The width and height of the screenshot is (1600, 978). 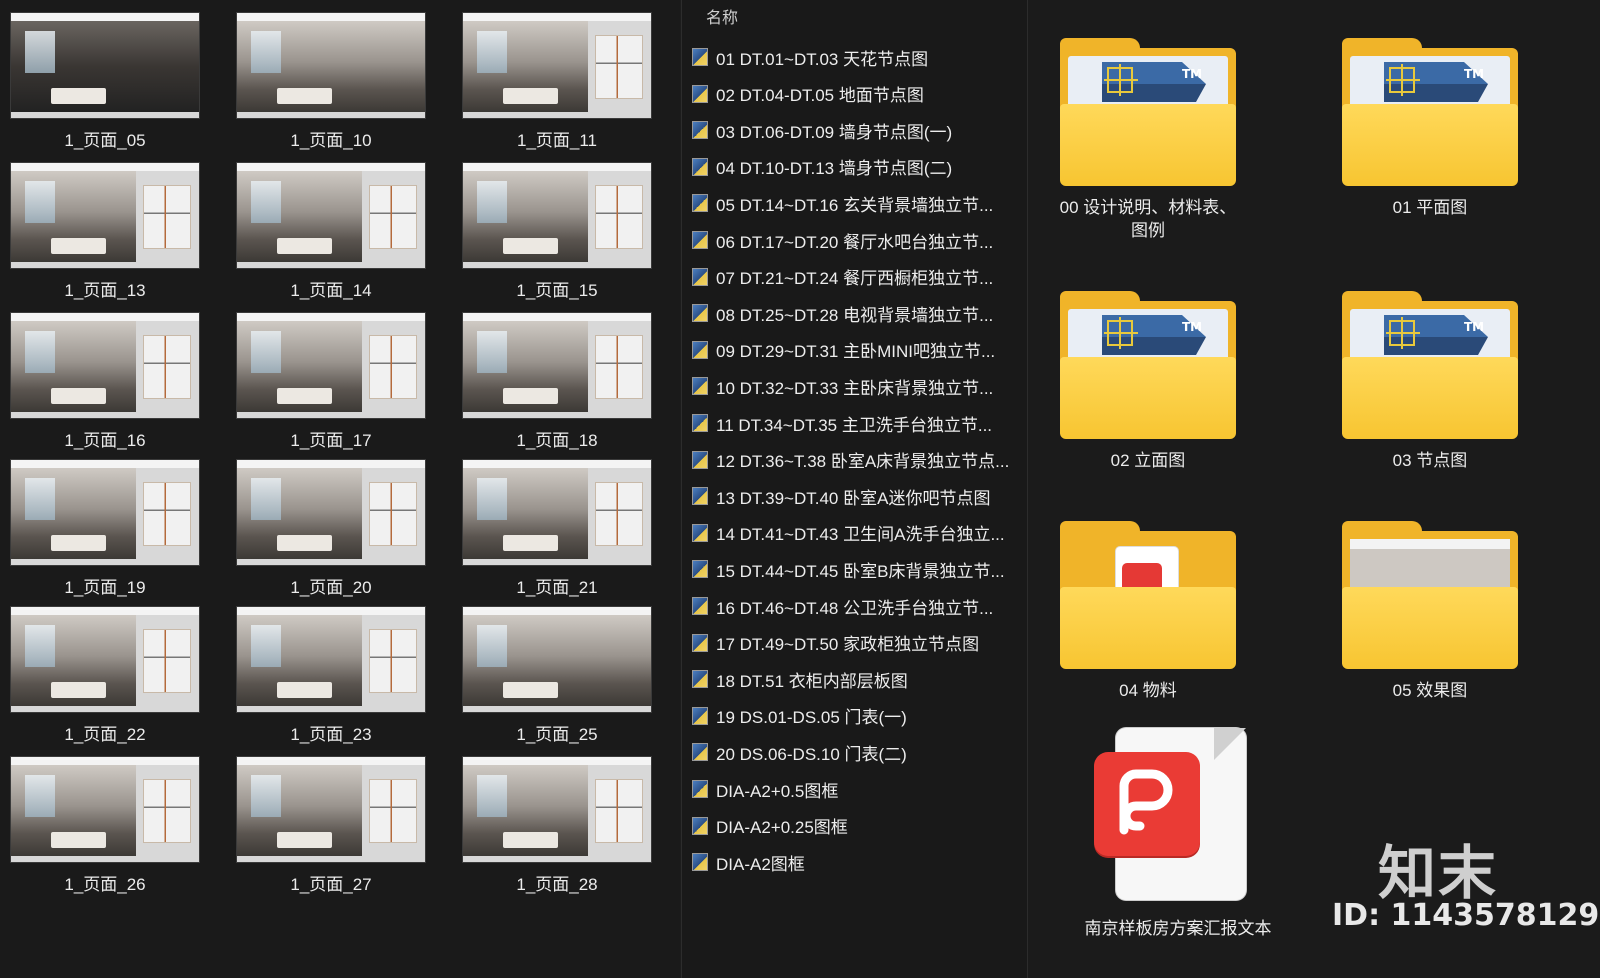 I want to click on thumbnail-label: 1_页面_25, so click(x=557, y=734).